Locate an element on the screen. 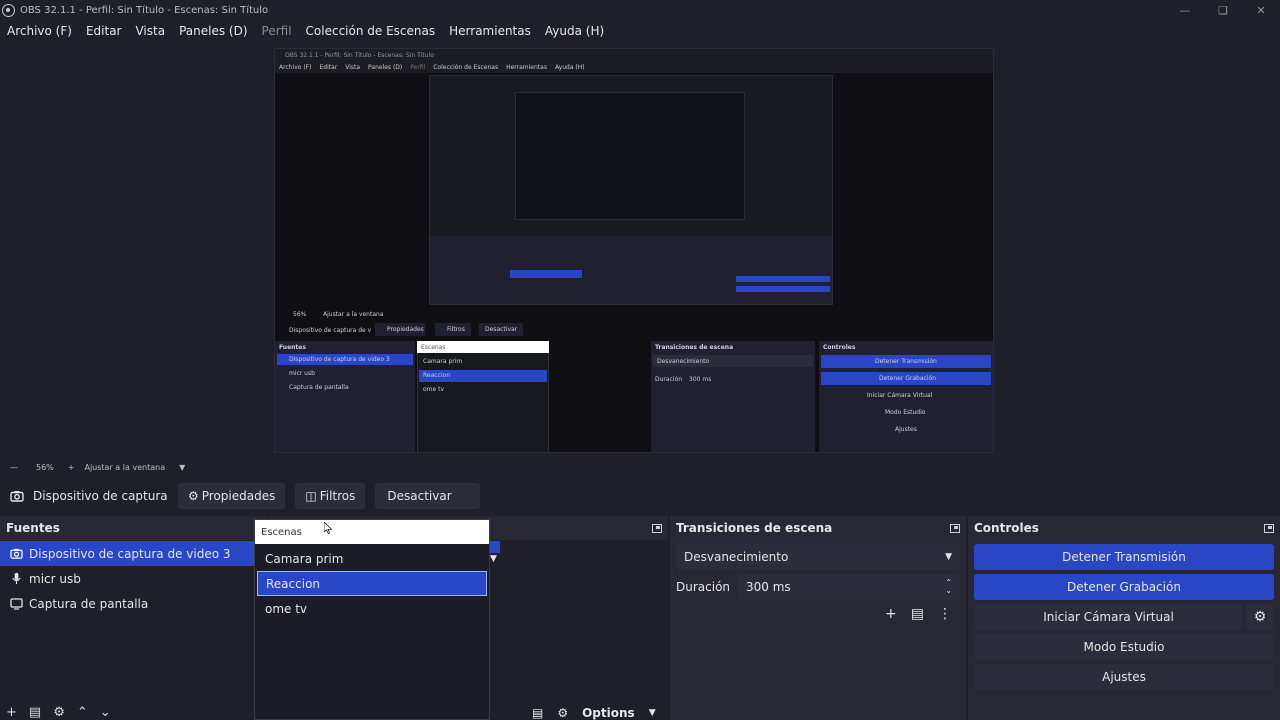  nested-transitions-title: Transiciones de escena is located at coordinates (694, 347).